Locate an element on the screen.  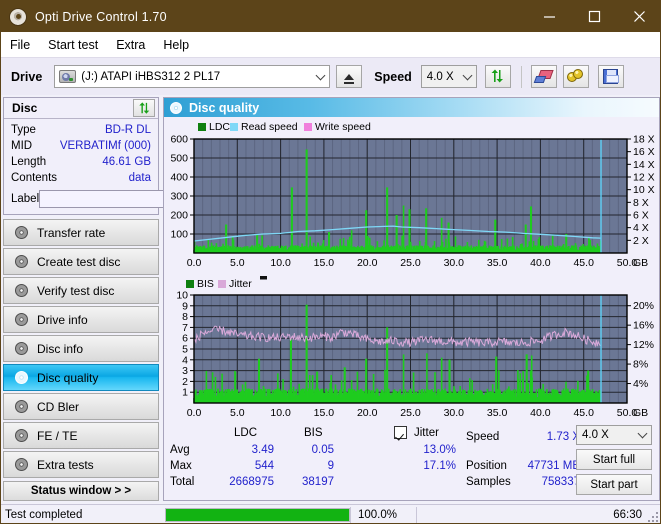
drive-icon is located at coordinates (68, 76).